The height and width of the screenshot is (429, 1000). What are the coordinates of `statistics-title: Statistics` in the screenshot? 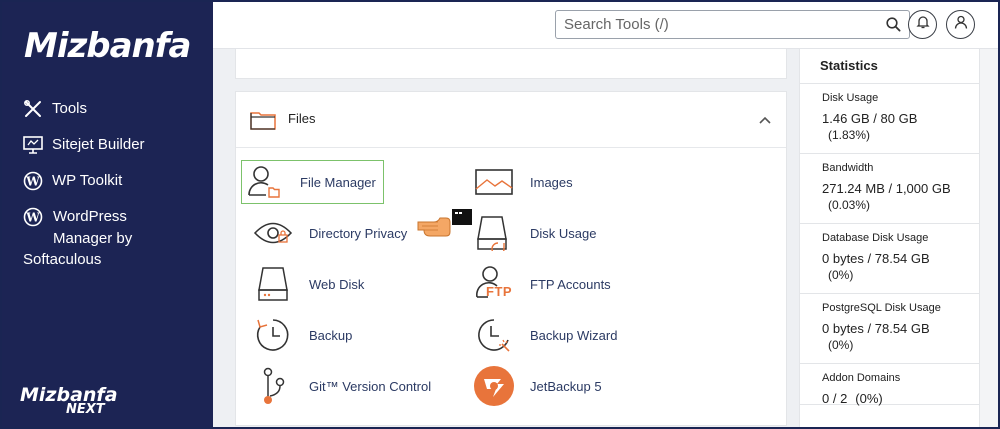 It's located at (849, 65).